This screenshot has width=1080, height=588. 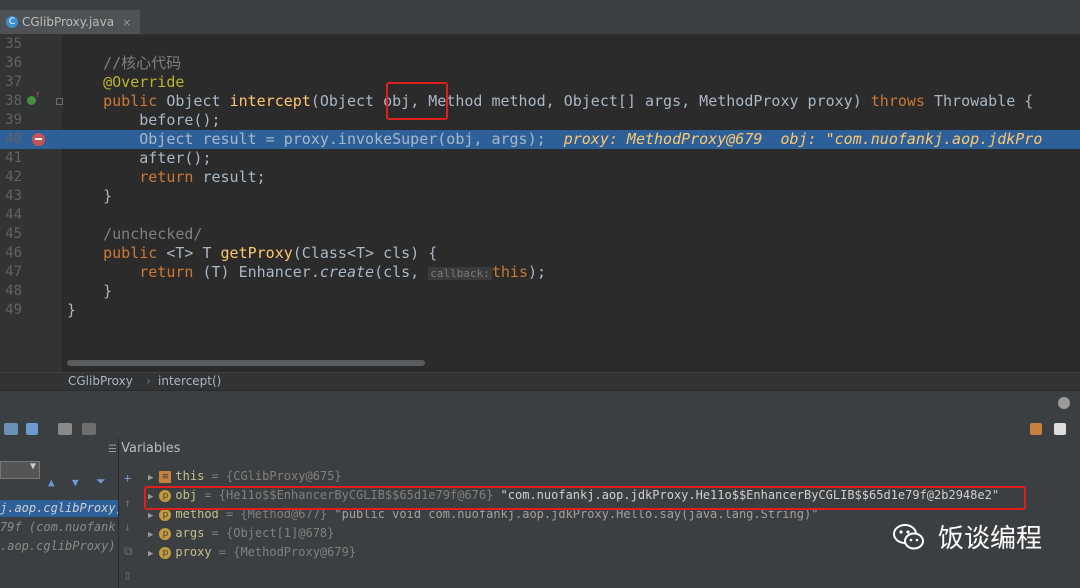 I want to click on frame-item: j.aop.cglibProxy), so click(x=59, y=508).